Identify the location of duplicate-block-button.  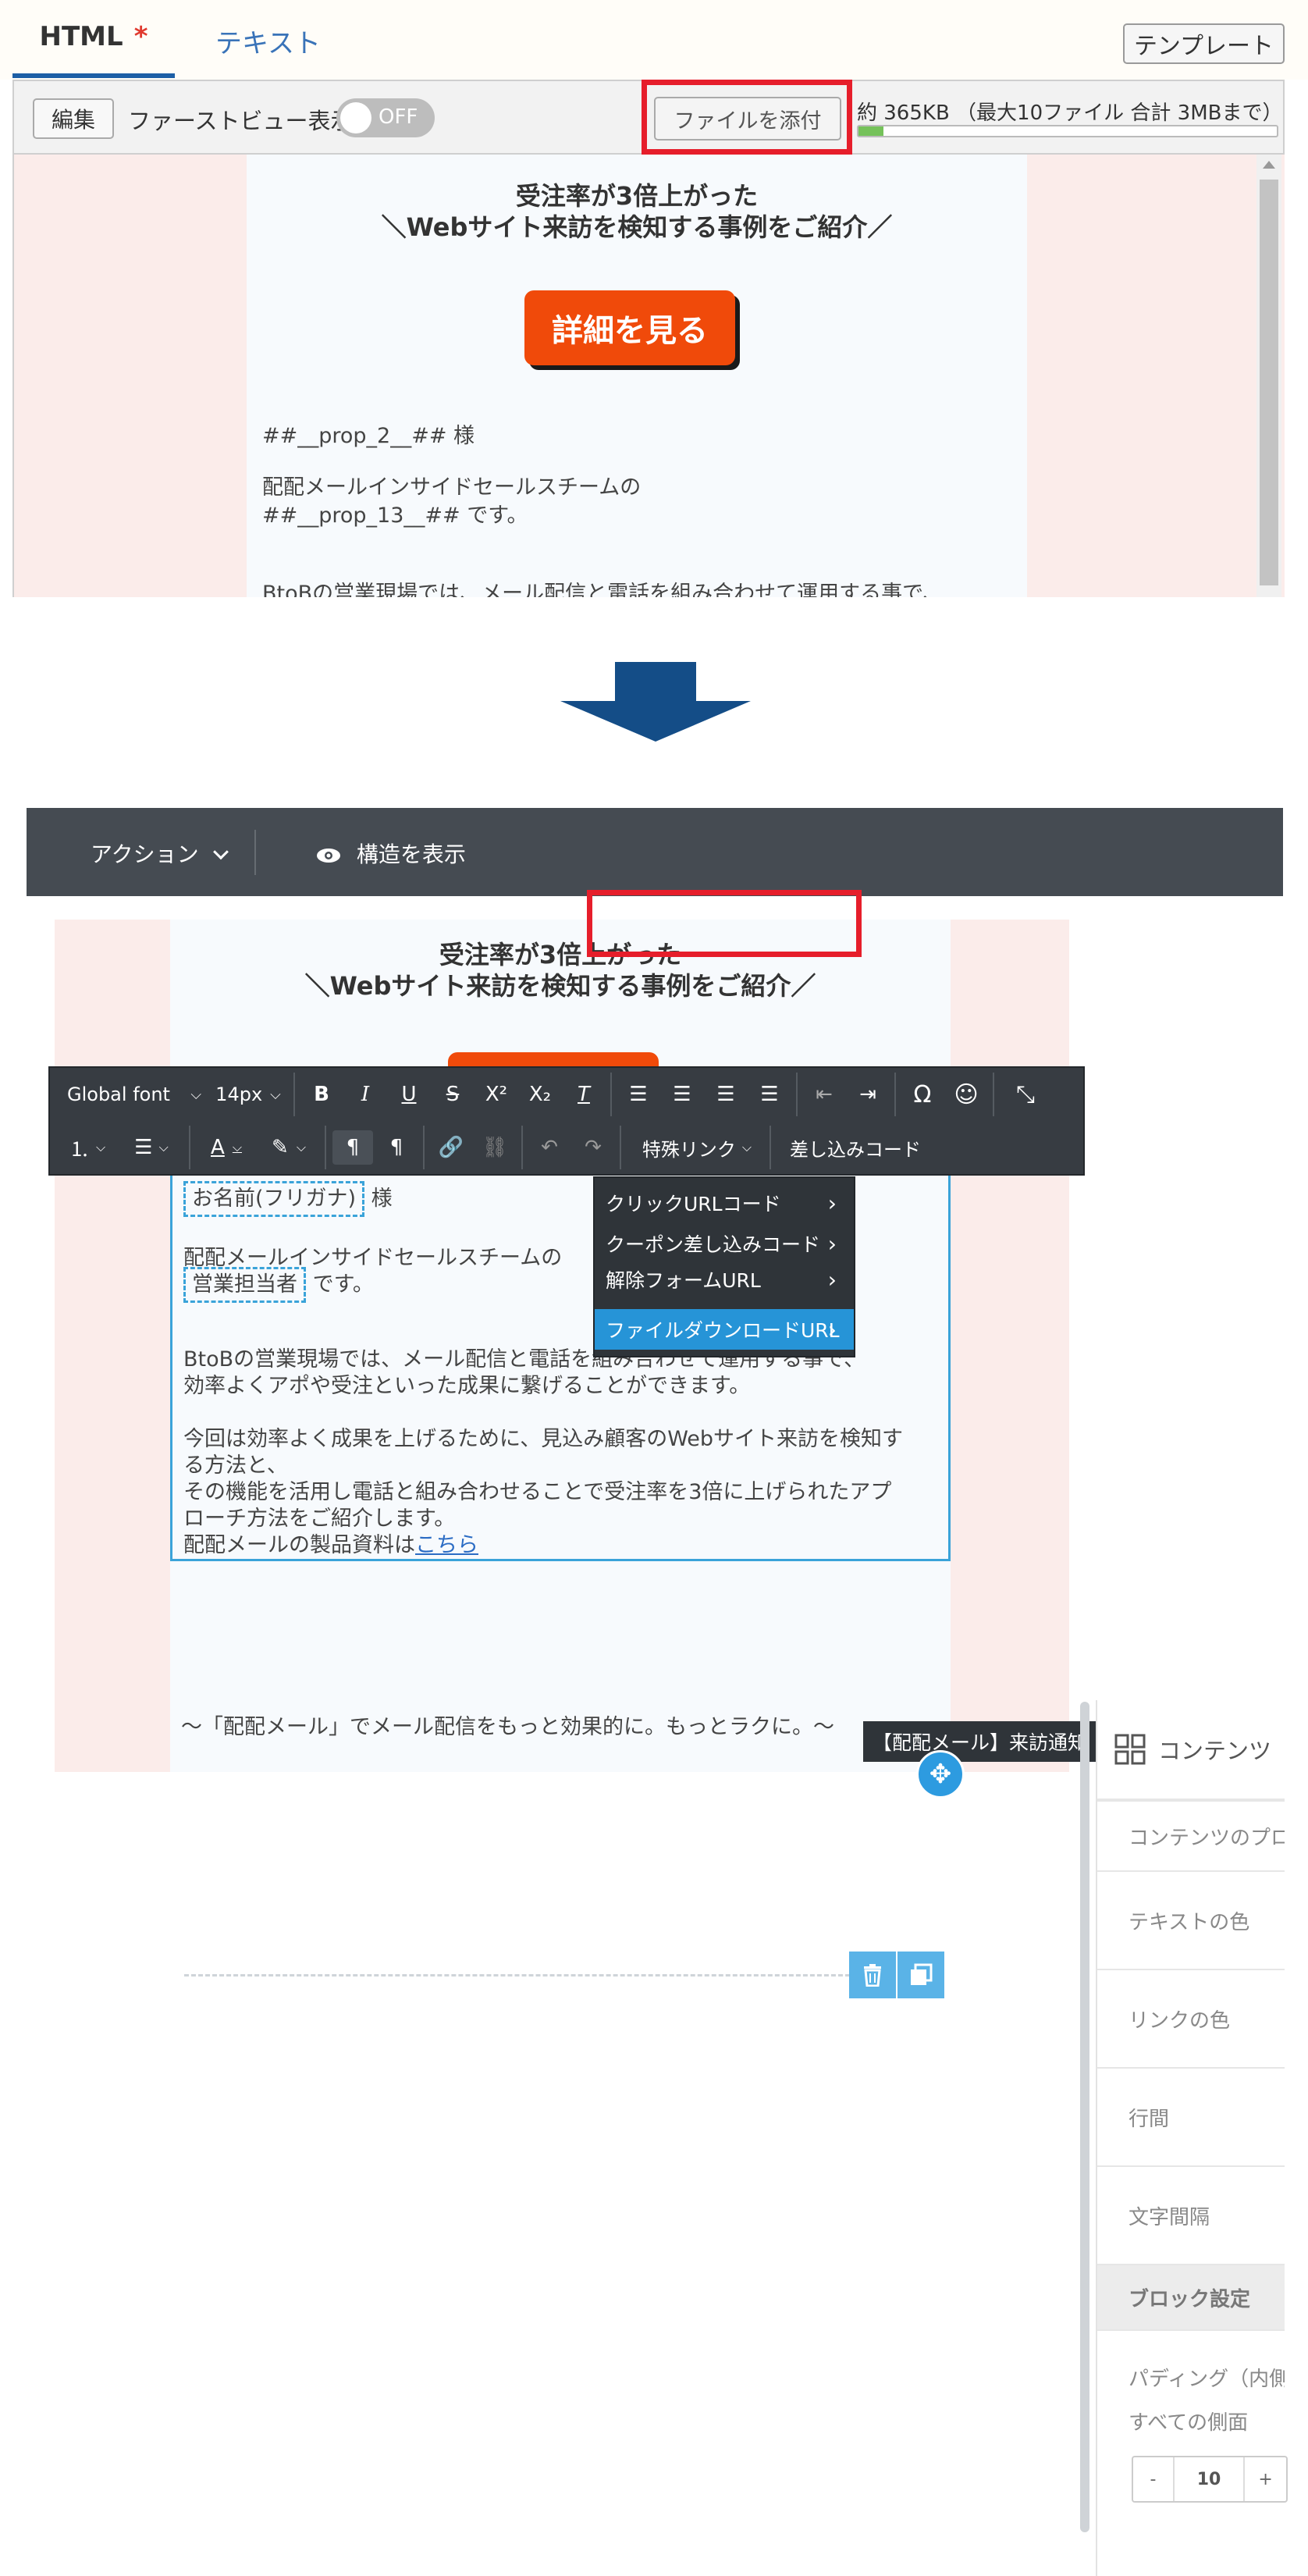
(920, 1975).